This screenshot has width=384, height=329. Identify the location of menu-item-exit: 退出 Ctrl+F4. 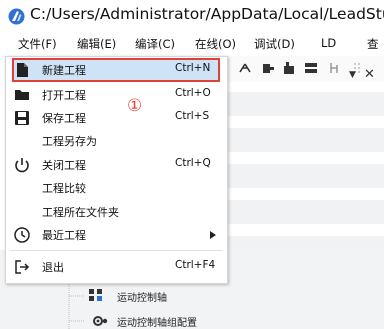
(115, 267).